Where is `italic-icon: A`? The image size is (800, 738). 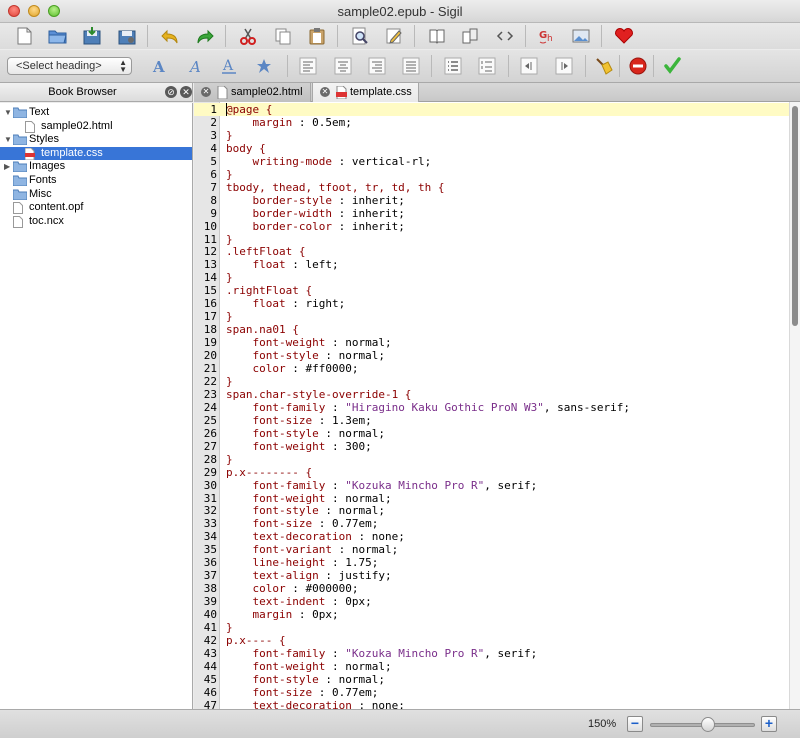
italic-icon: A is located at coordinates (195, 66).